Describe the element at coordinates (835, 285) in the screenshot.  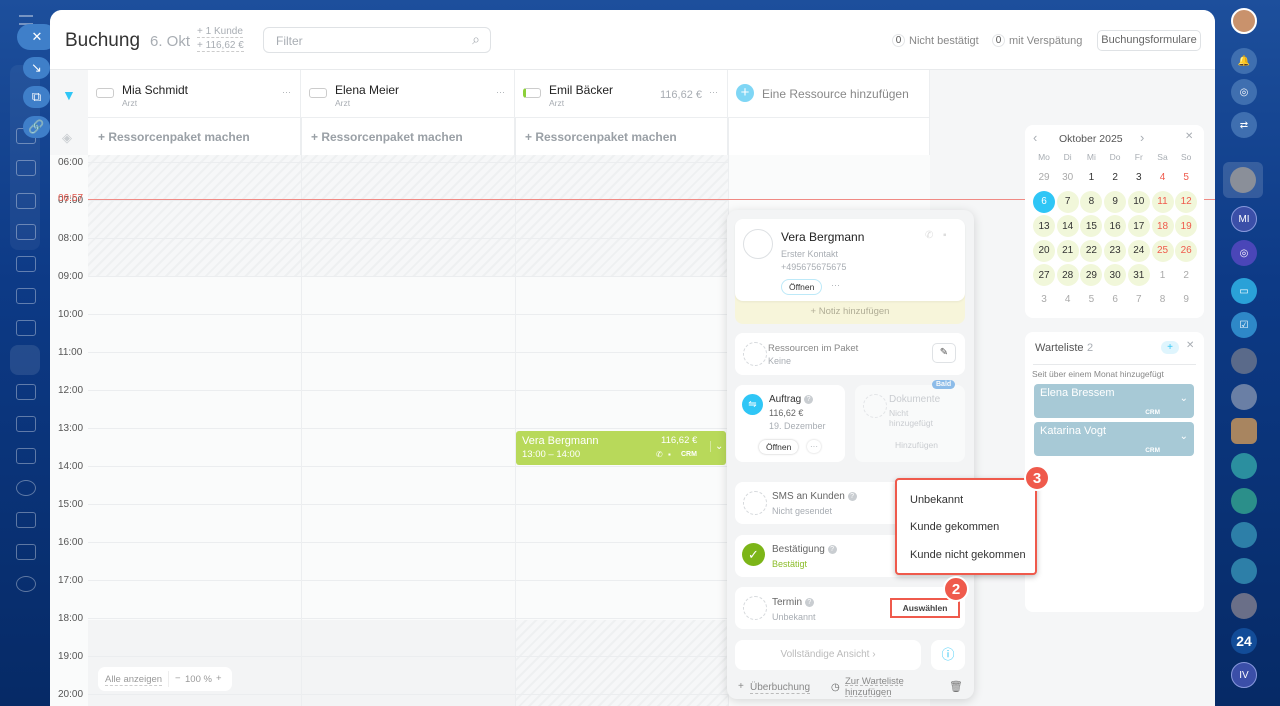
I see `client-more-button: ···` at that location.